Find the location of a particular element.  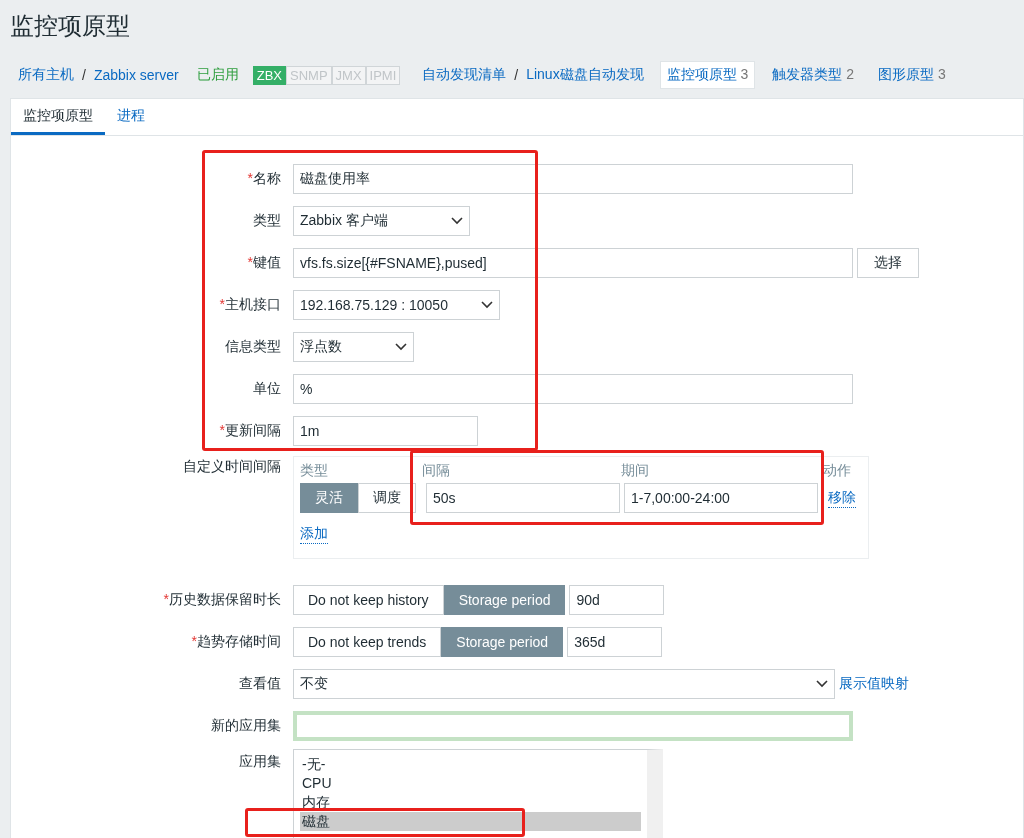

column-header: 间隔 is located at coordinates (436, 471).